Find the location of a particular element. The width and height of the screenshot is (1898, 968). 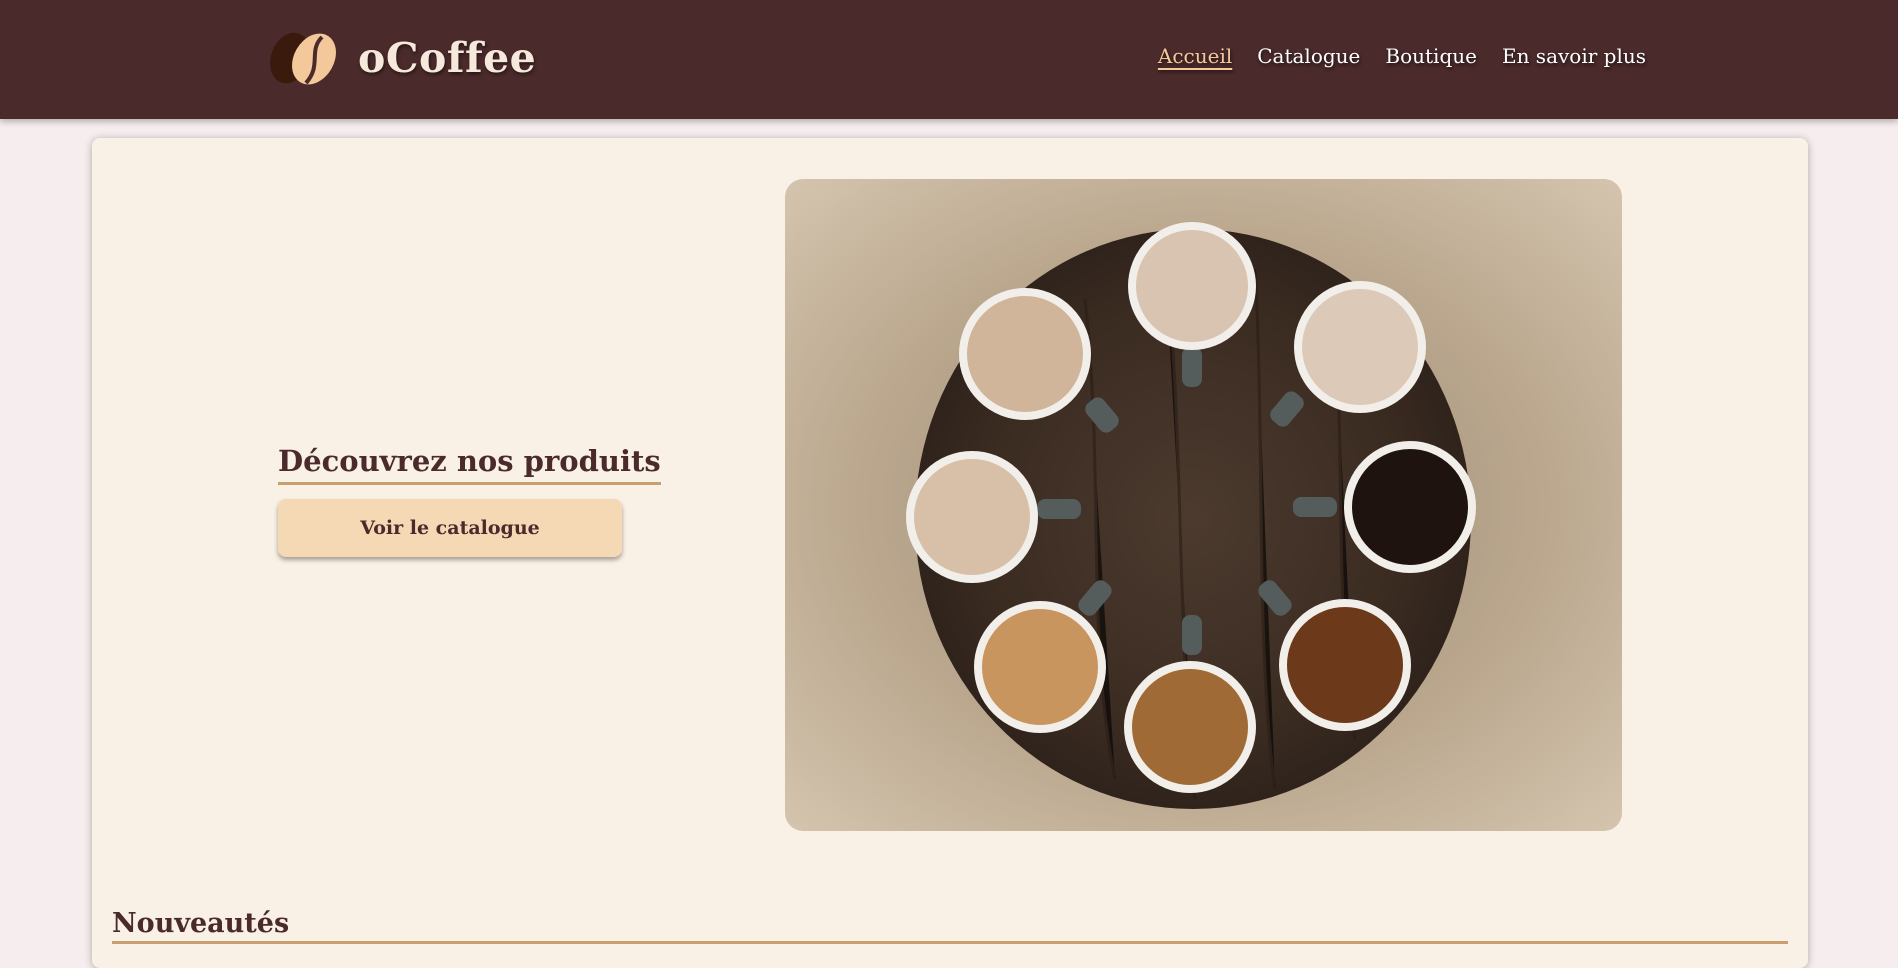

nav-link-en-savoir-plus: En savoir plus is located at coordinates (1574, 56).